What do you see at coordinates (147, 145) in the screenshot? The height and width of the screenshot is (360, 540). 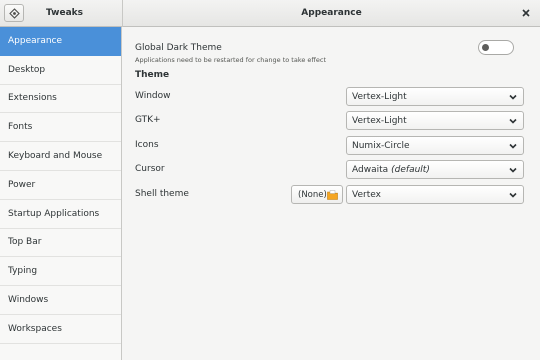 I see `icons-theme-label: Icons` at bounding box center [147, 145].